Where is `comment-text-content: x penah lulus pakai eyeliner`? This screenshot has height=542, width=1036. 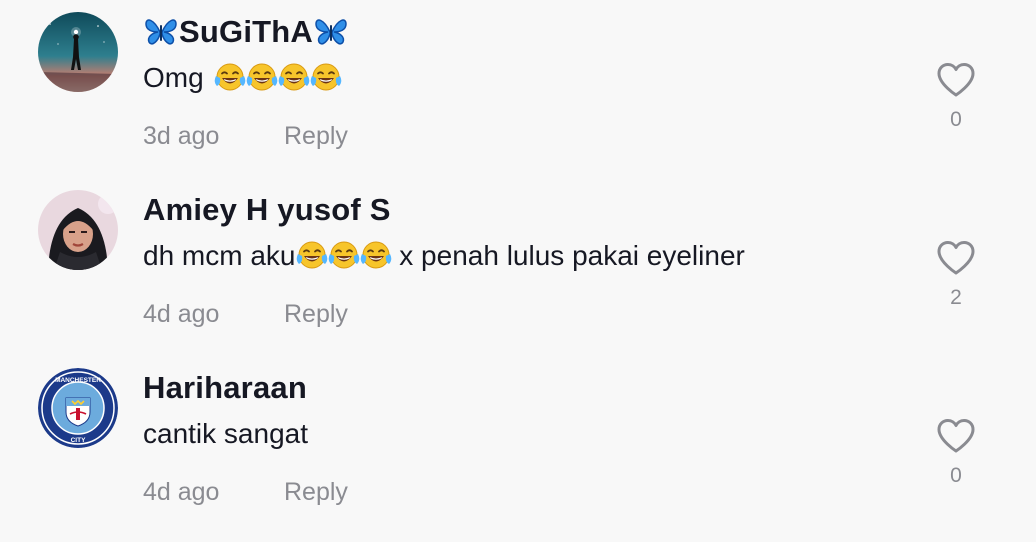
comment-text-content: x penah lulus pakai eyeliner is located at coordinates (568, 255).